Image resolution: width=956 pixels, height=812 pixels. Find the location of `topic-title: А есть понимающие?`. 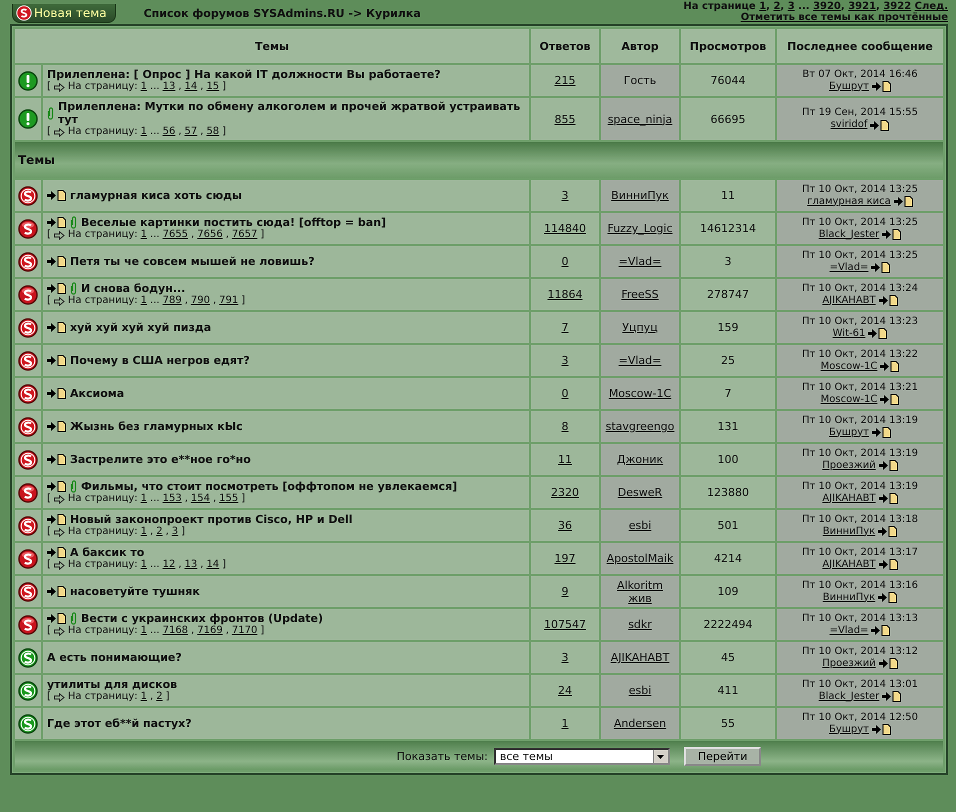

topic-title: А есть понимающие? is located at coordinates (114, 657).